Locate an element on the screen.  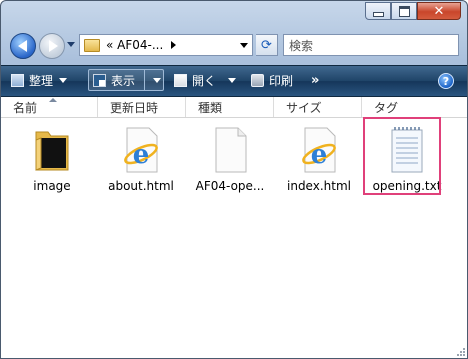
column-headers: 名前 更新日時 種類 サイズ タグ is located at coordinates (234, 107).